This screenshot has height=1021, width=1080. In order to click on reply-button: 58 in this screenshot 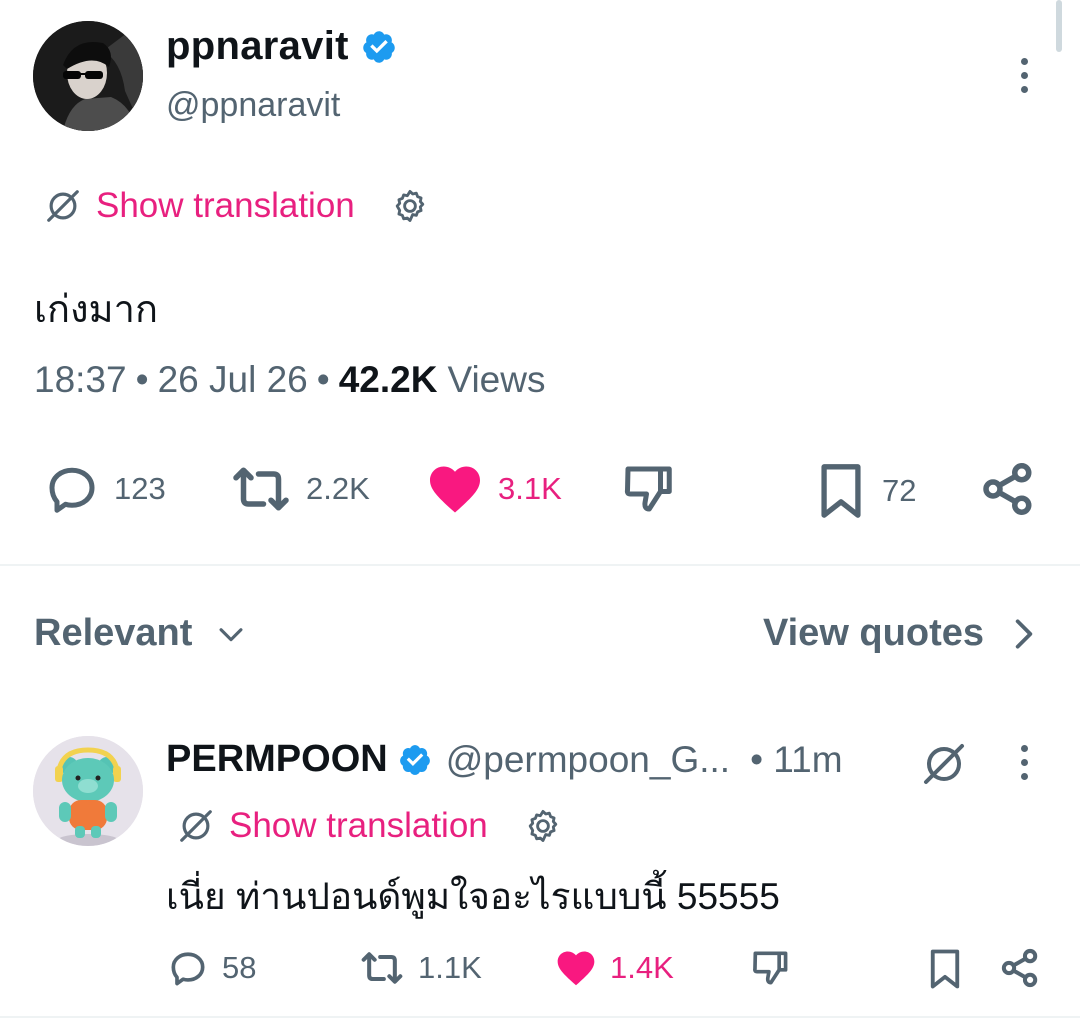, I will do `click(211, 968)`.